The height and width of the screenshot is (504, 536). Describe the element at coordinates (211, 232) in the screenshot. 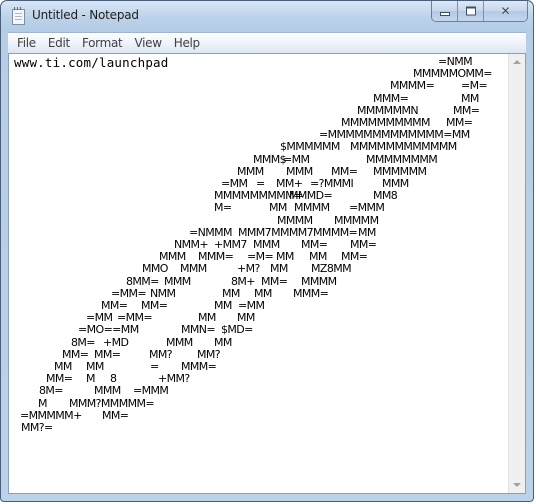

I see `ascii-art-segment: =NMMM` at that location.